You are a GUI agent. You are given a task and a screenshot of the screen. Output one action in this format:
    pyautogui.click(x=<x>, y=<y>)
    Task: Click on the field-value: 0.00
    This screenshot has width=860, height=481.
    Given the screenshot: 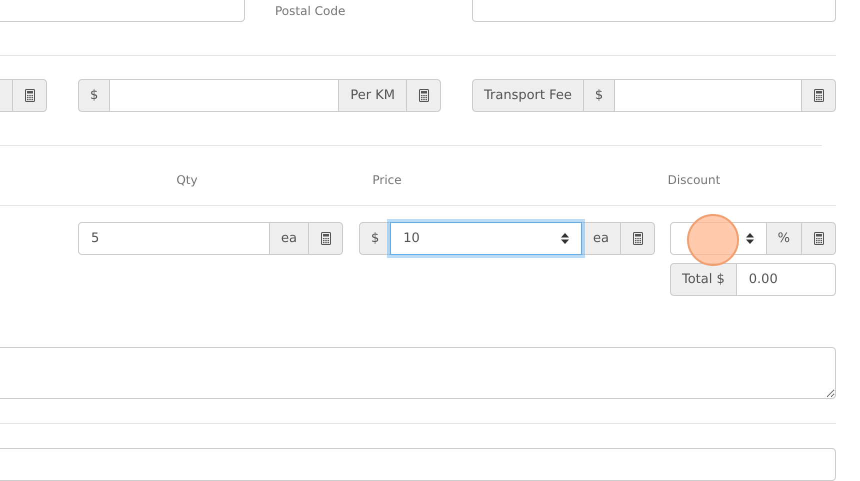 What is the action you would take?
    pyautogui.click(x=763, y=279)
    